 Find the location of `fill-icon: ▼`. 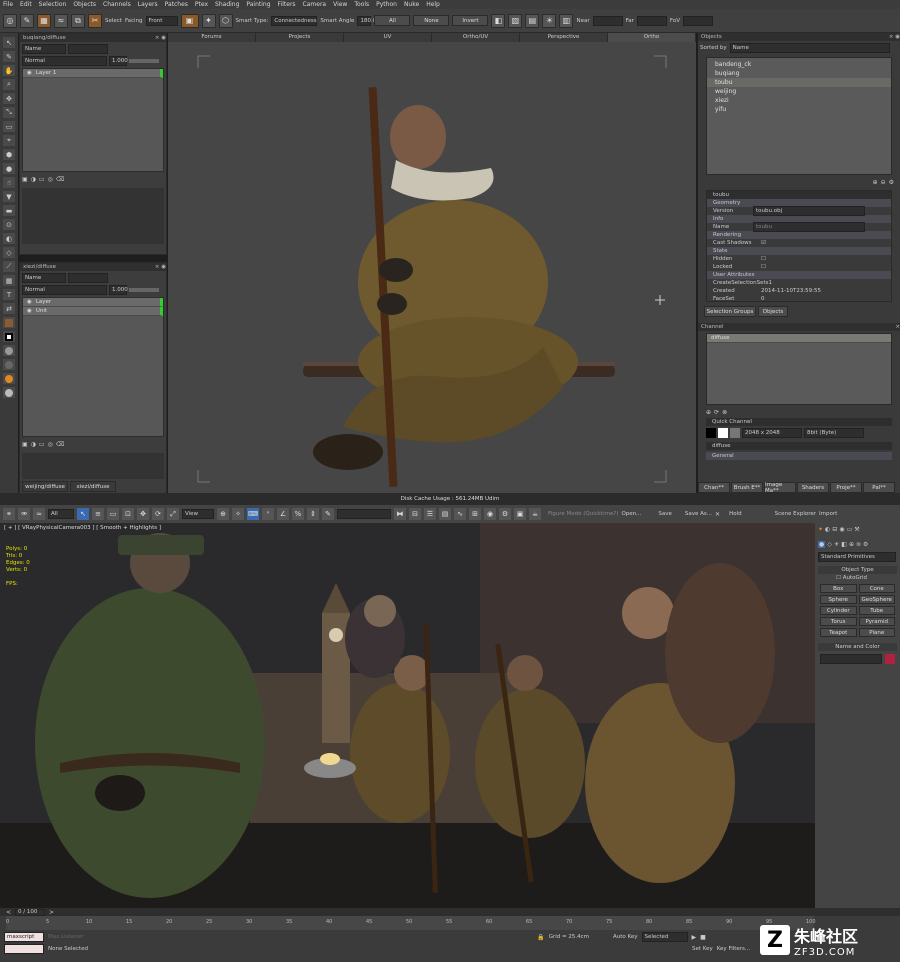

fill-icon: ▼ is located at coordinates (9, 196).